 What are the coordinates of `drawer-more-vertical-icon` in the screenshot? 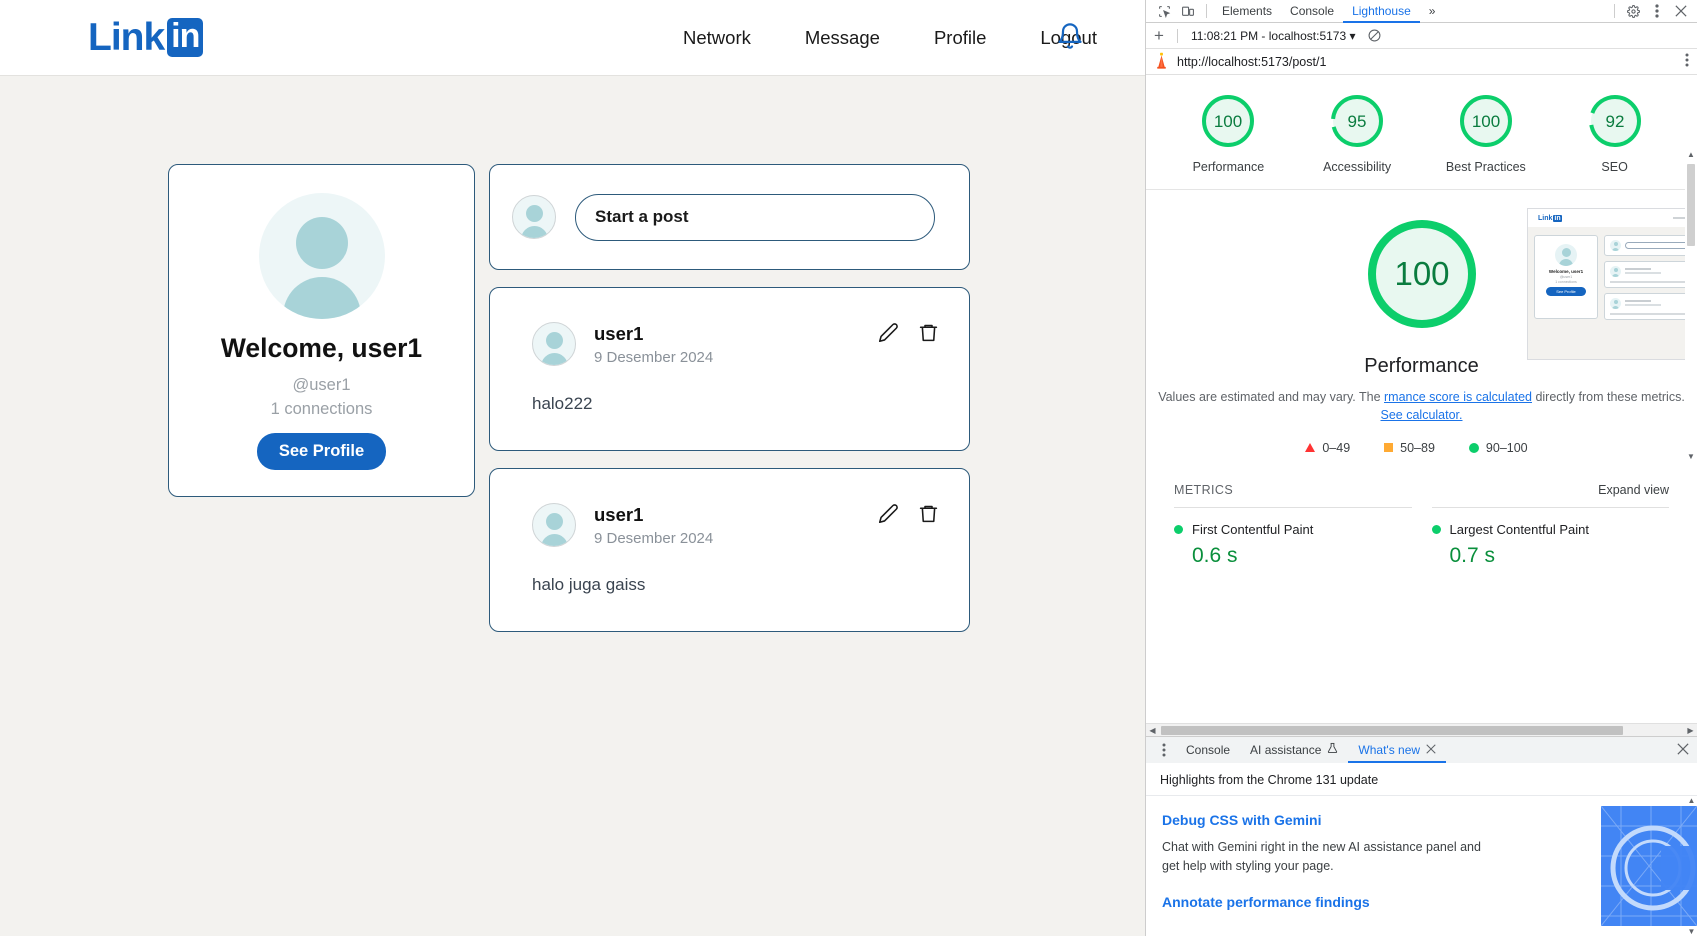 It's located at (1164, 750).